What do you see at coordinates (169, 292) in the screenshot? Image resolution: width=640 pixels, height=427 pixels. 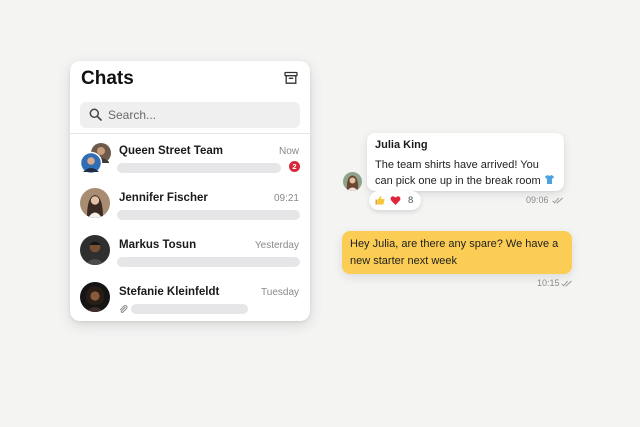 I see `chat-name: Stefanie Kleinfeldt` at bounding box center [169, 292].